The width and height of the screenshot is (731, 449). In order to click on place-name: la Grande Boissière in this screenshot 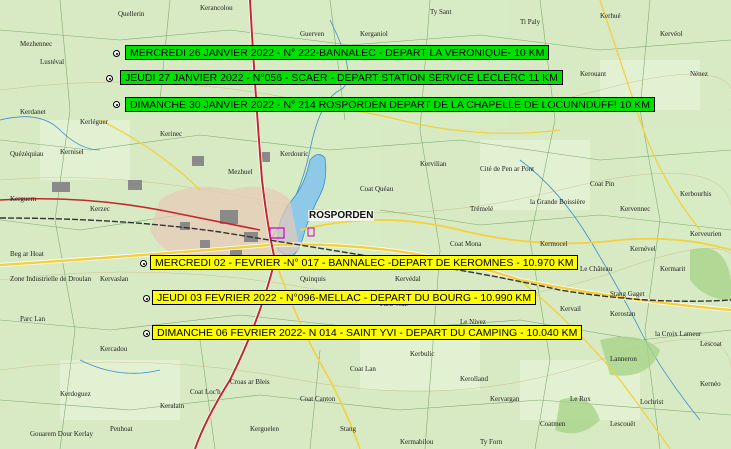, I will do `click(558, 202)`.